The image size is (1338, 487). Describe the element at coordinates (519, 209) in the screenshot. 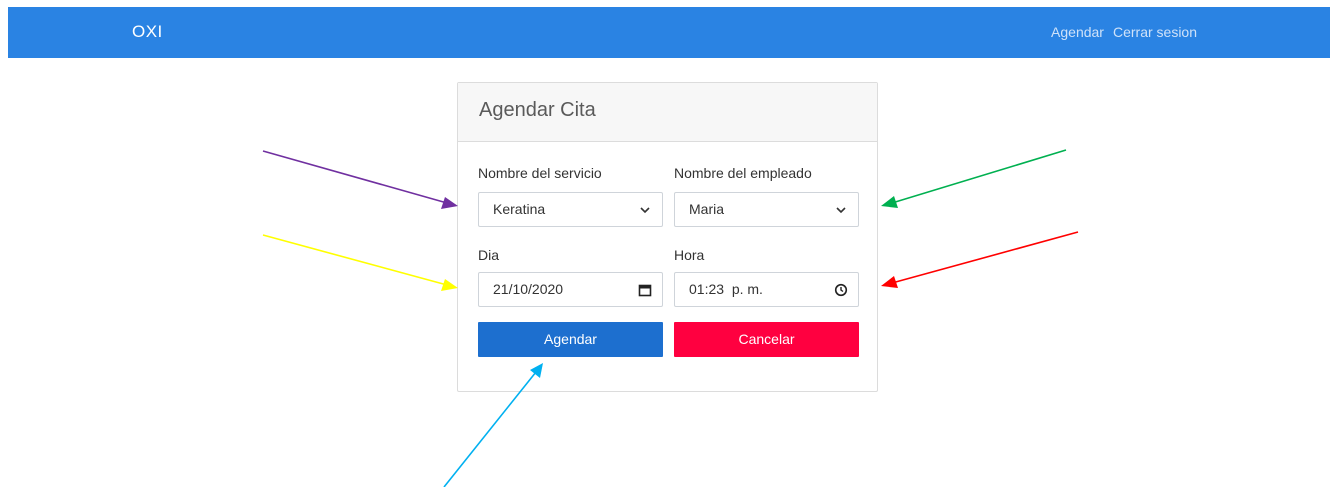

I see `servicio-select-value: Keratina` at that location.